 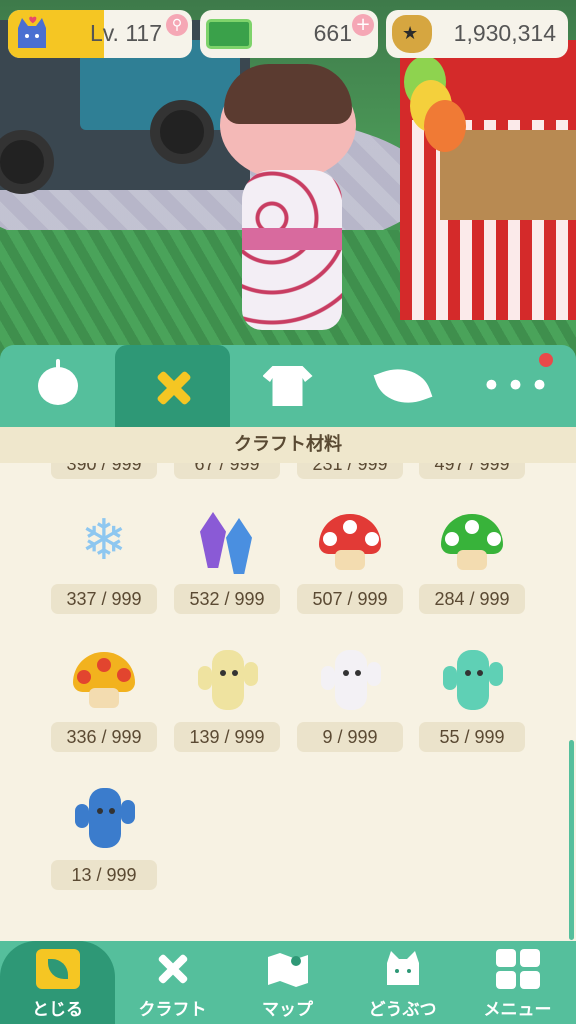 What do you see at coordinates (472, 541) in the screenshot?
I see `green-mushroom-icon` at bounding box center [472, 541].